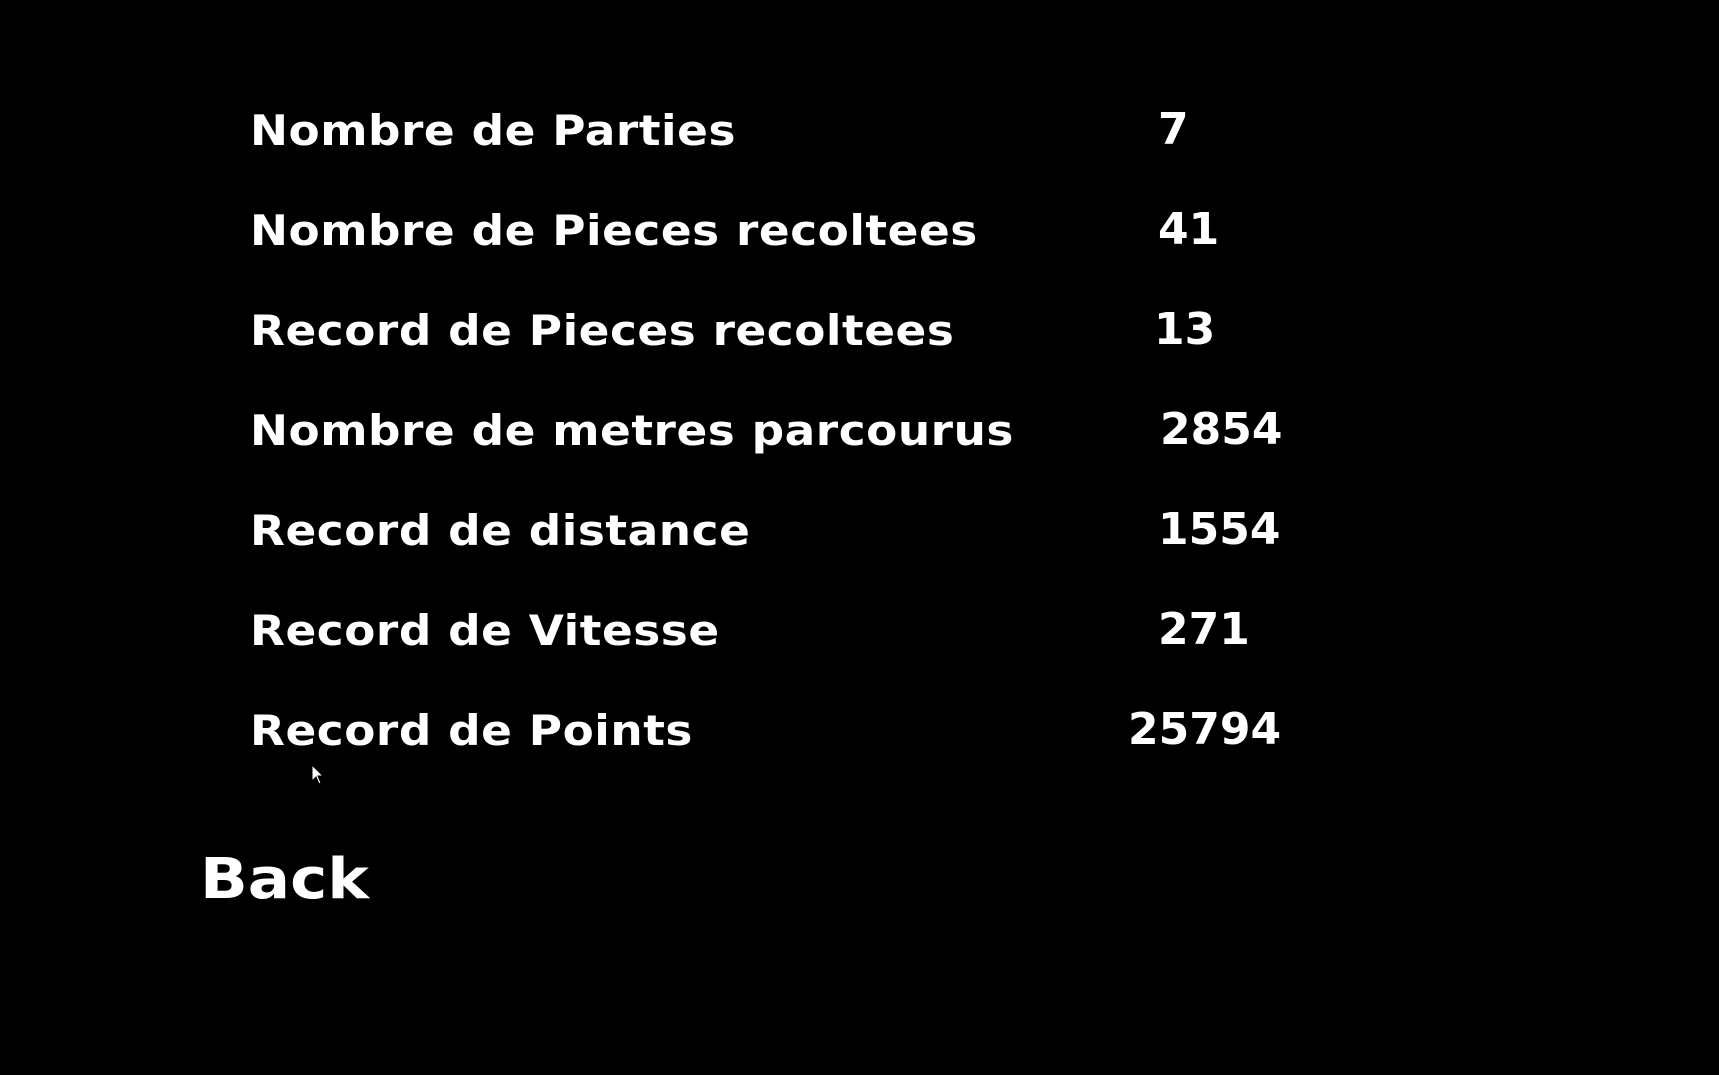  I want to click on stat-value: 7, so click(1173, 129).